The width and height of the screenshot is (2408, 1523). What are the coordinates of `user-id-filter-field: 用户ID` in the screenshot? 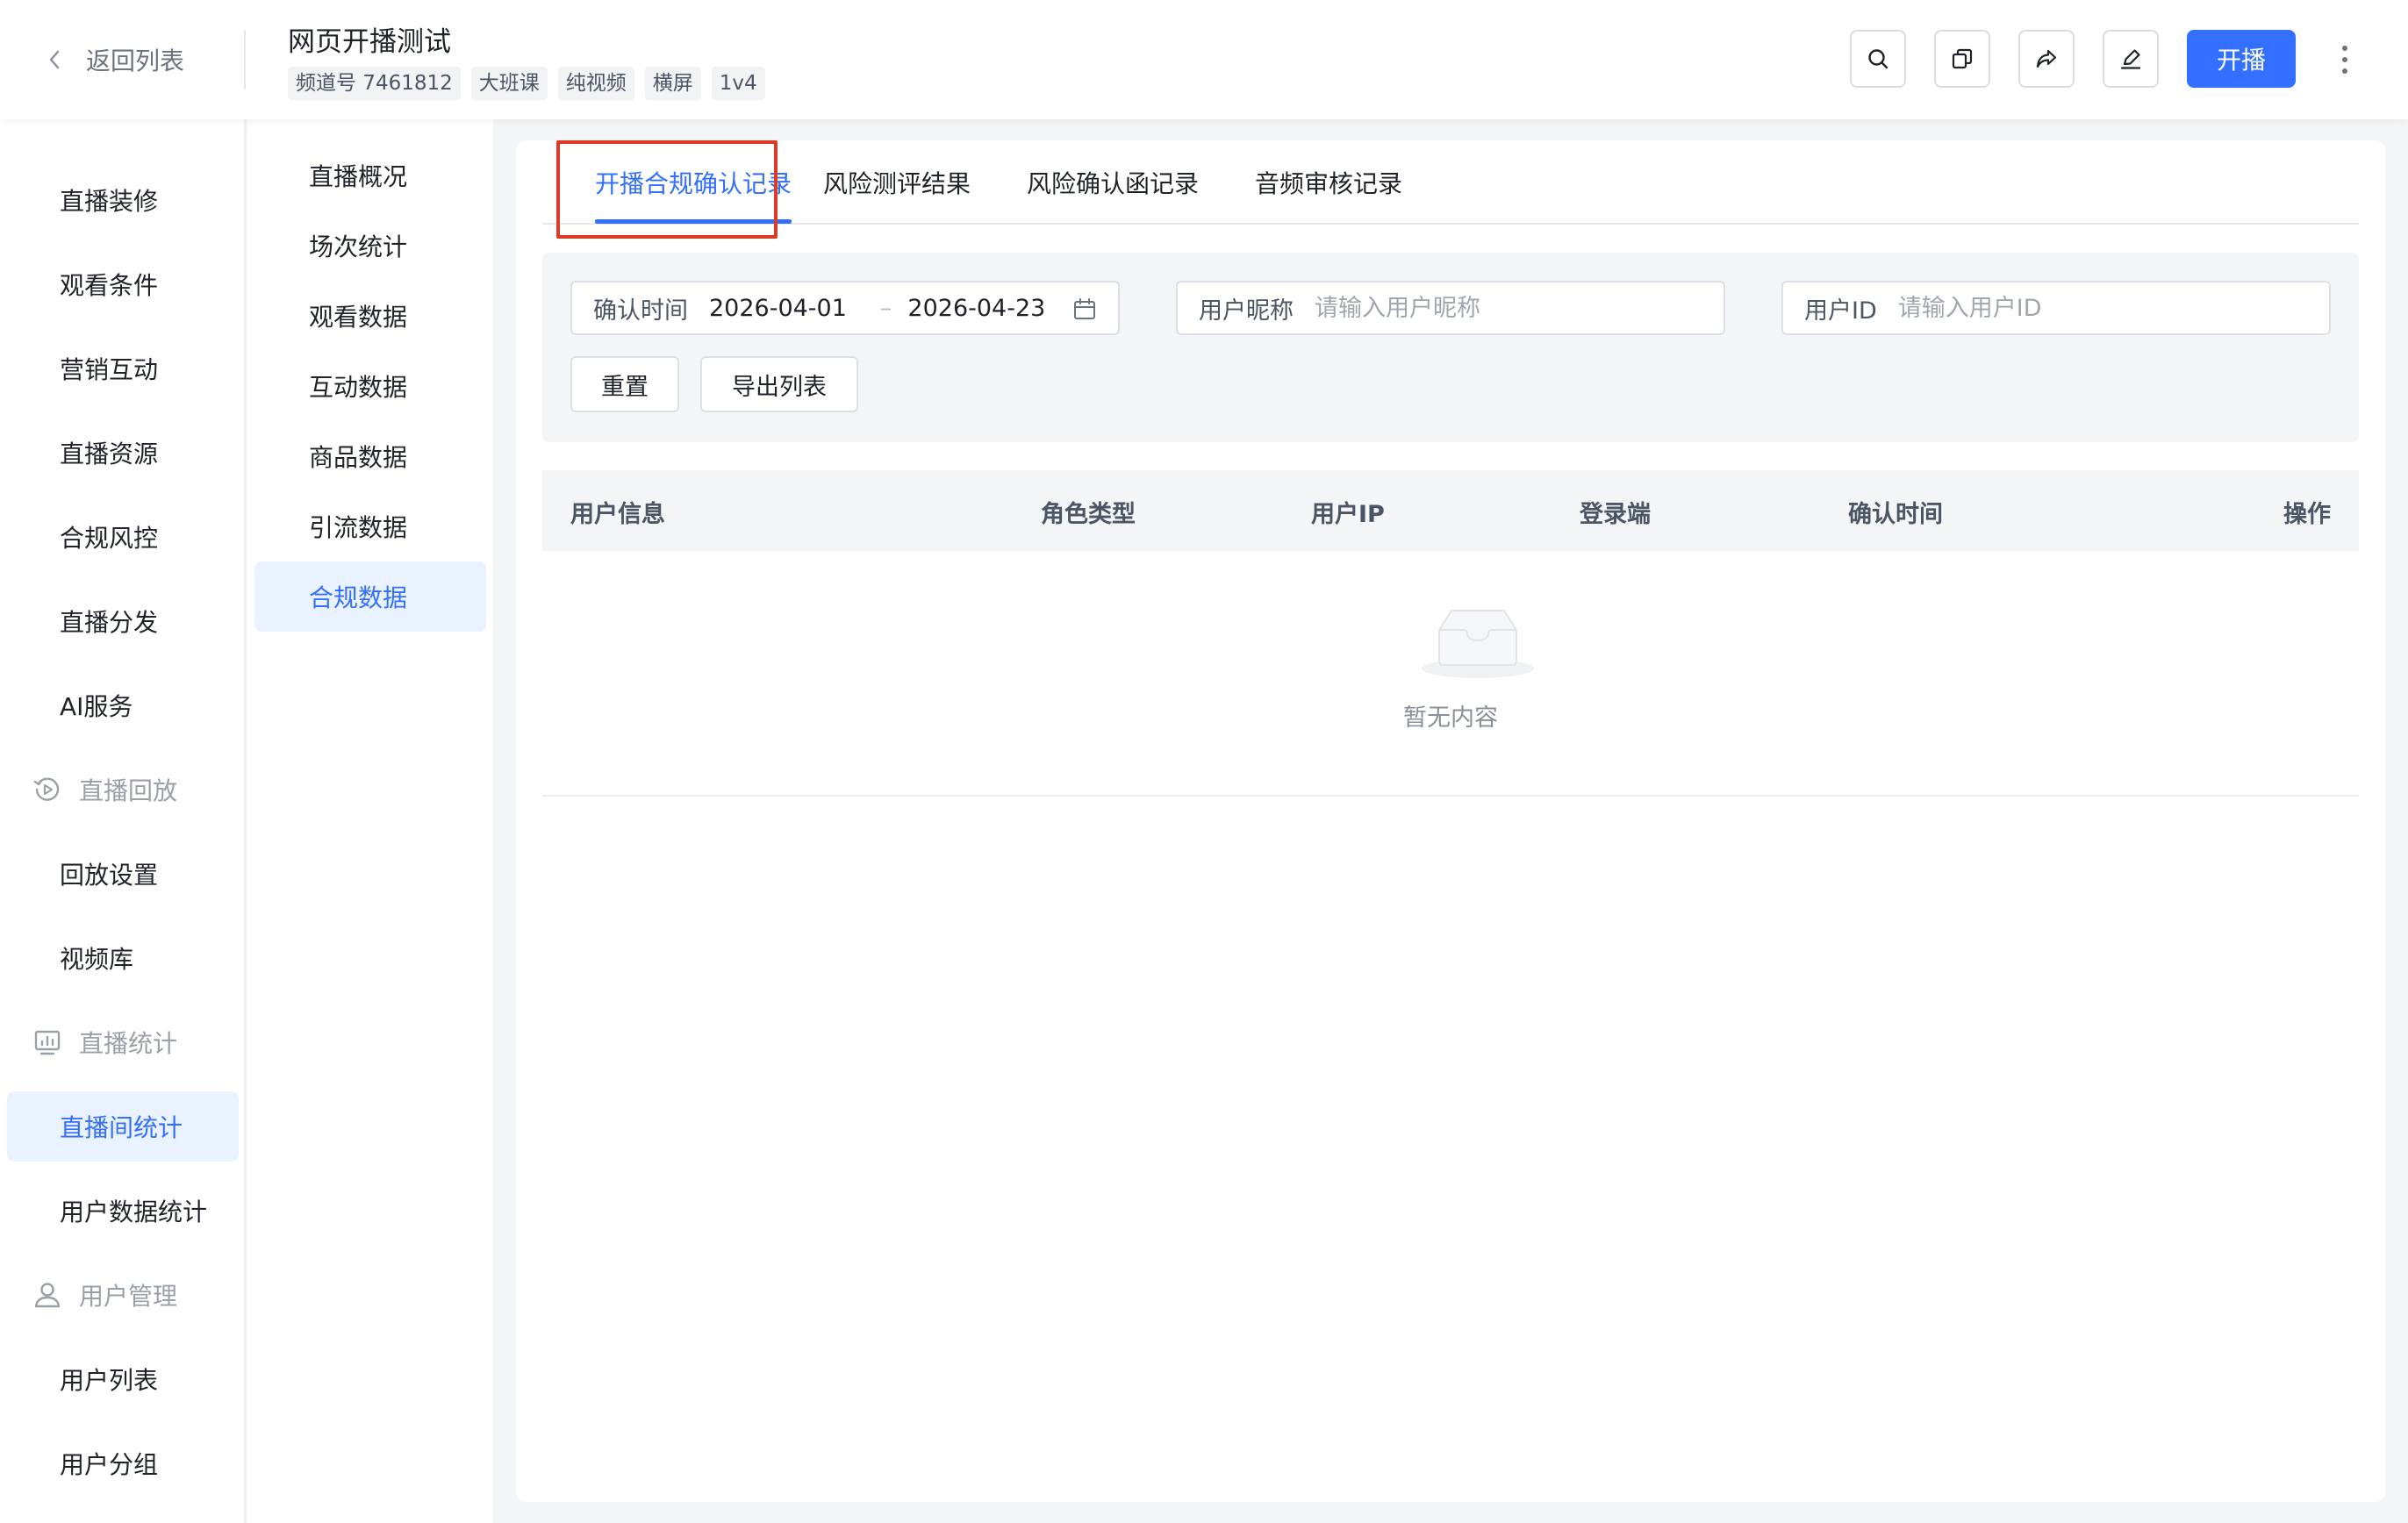 It's located at (2056, 308).